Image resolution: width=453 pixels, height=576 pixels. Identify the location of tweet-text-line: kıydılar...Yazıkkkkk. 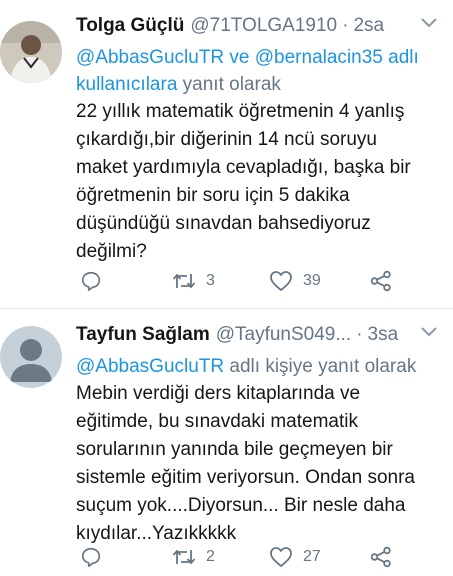
(156, 533).